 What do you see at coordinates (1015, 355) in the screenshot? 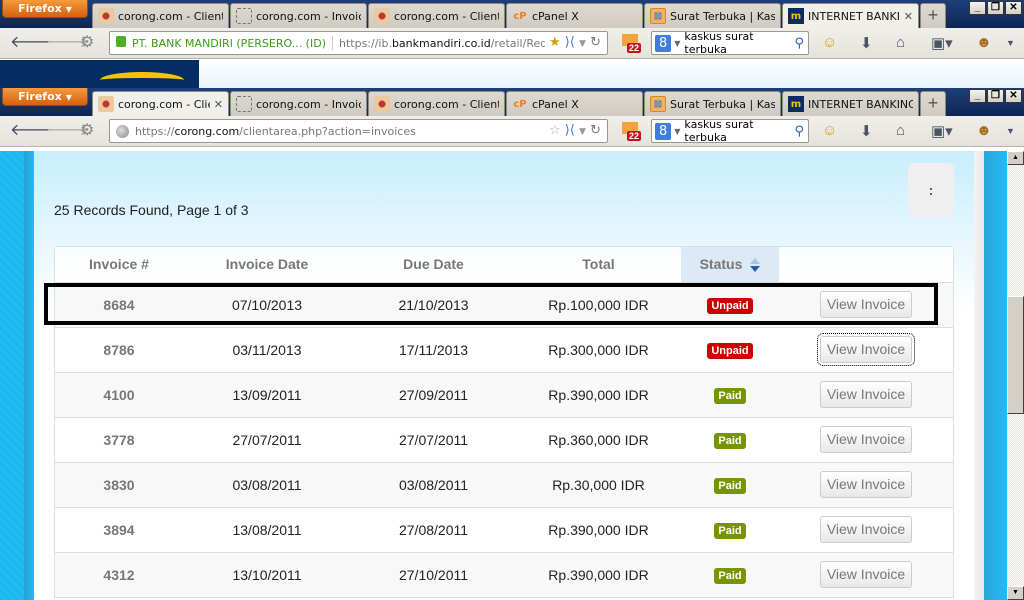
I see `scrollbar-thumb` at bounding box center [1015, 355].